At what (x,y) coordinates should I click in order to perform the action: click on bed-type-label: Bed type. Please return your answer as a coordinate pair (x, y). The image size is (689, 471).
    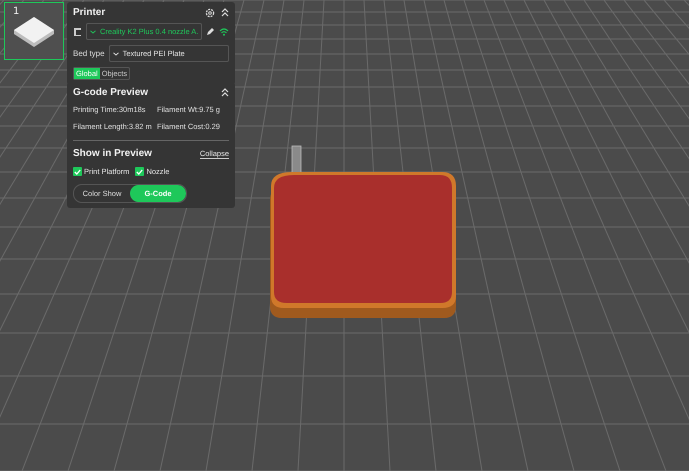
    Looking at the image, I should click on (89, 53).